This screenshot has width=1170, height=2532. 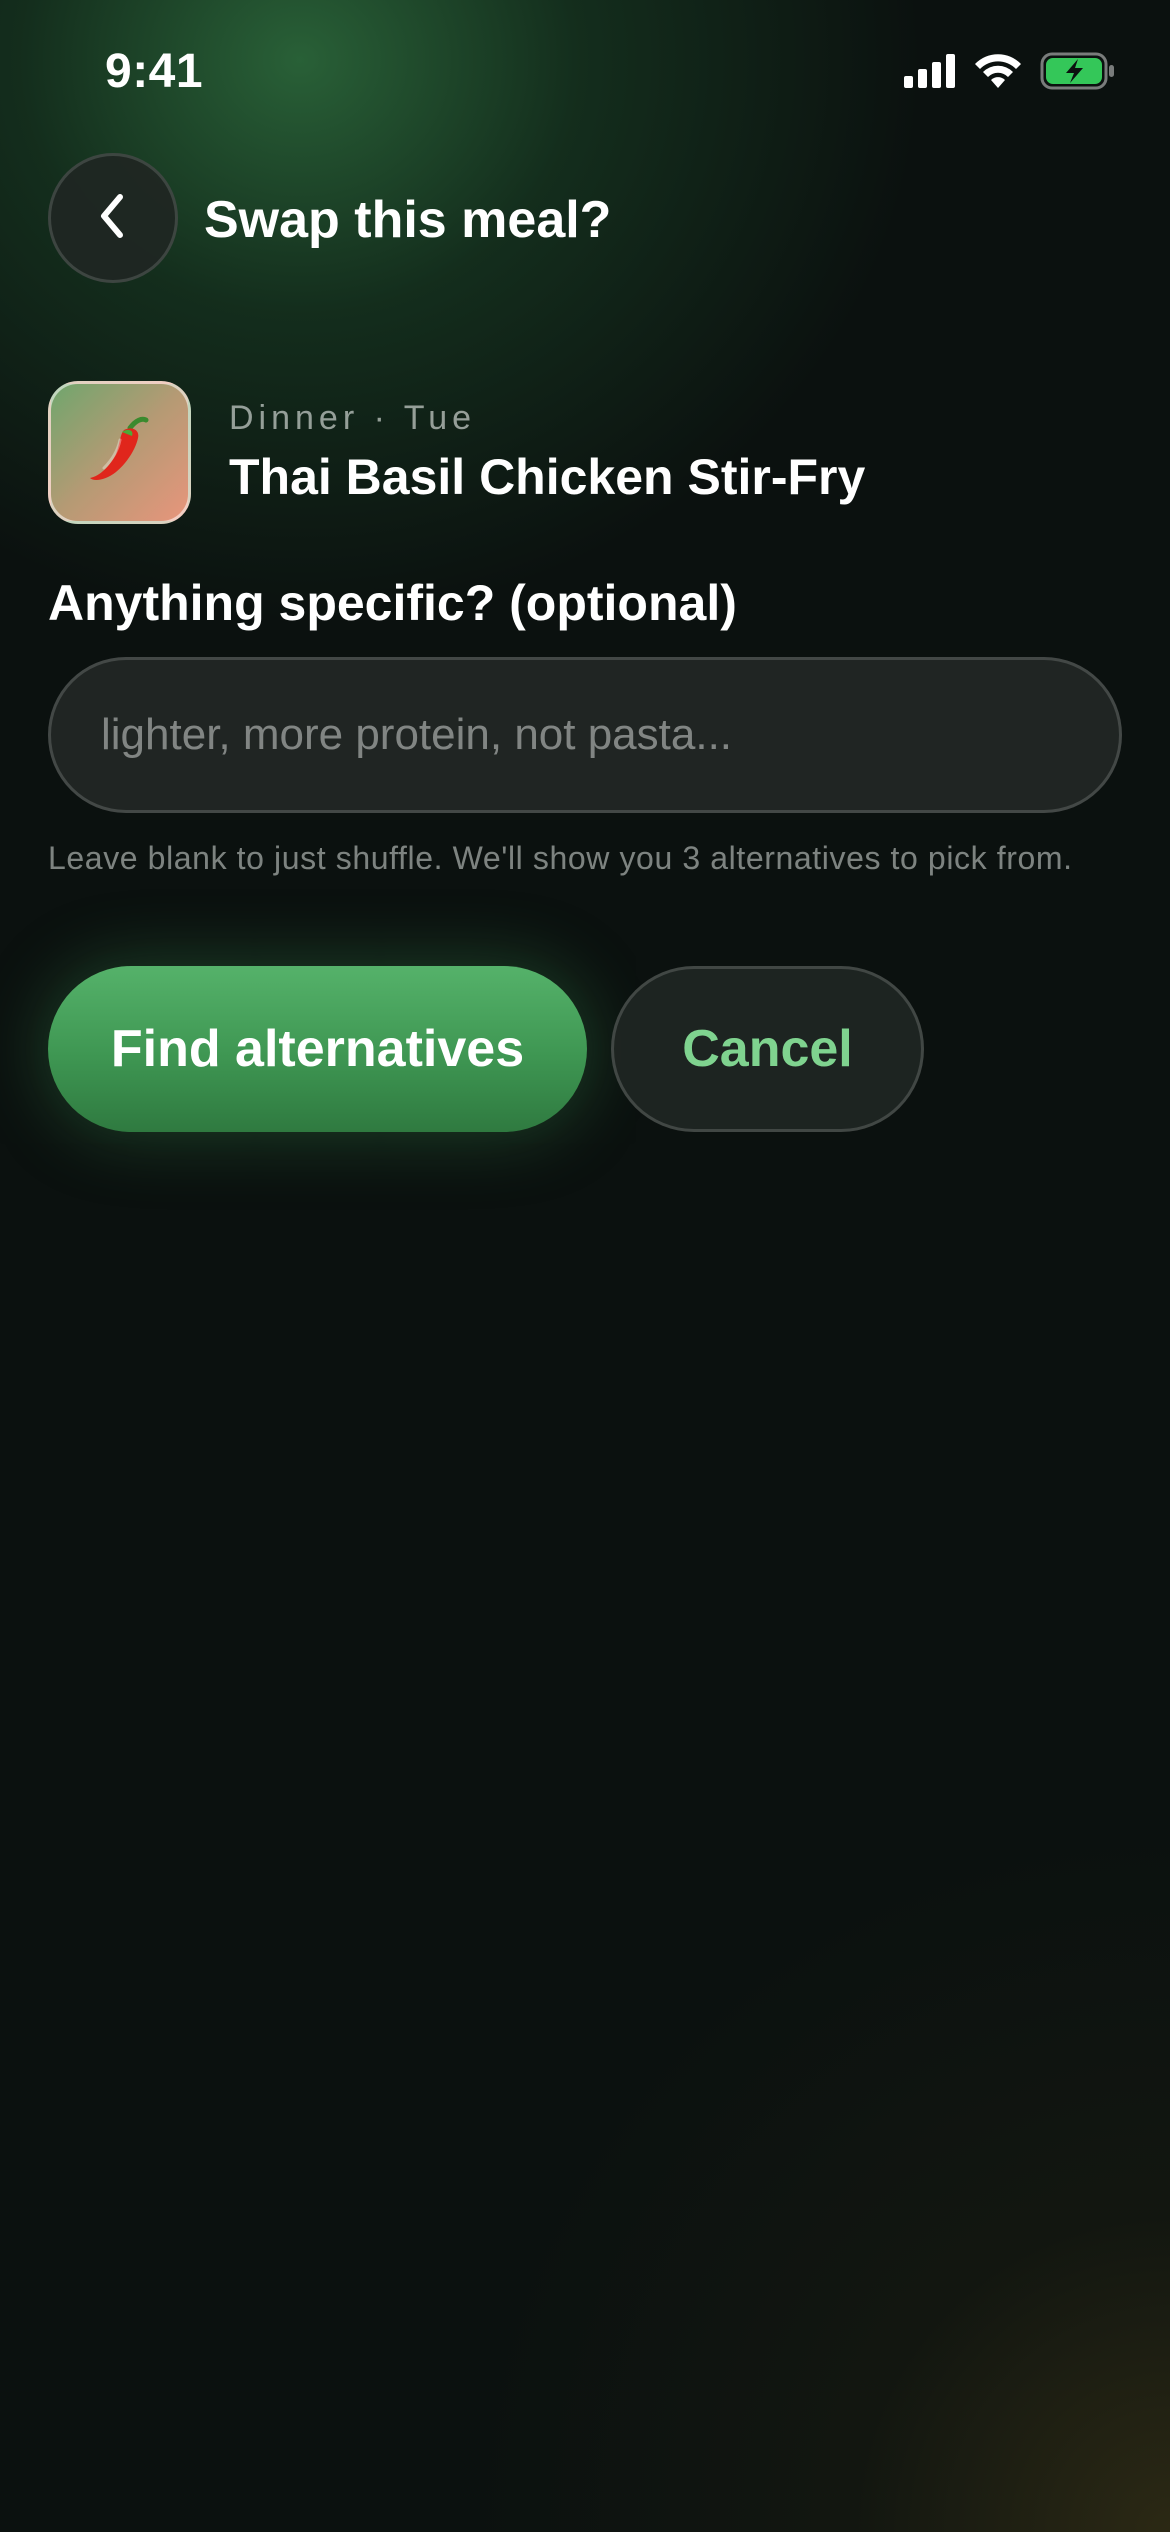 I want to click on back-button, so click(x=113, y=218).